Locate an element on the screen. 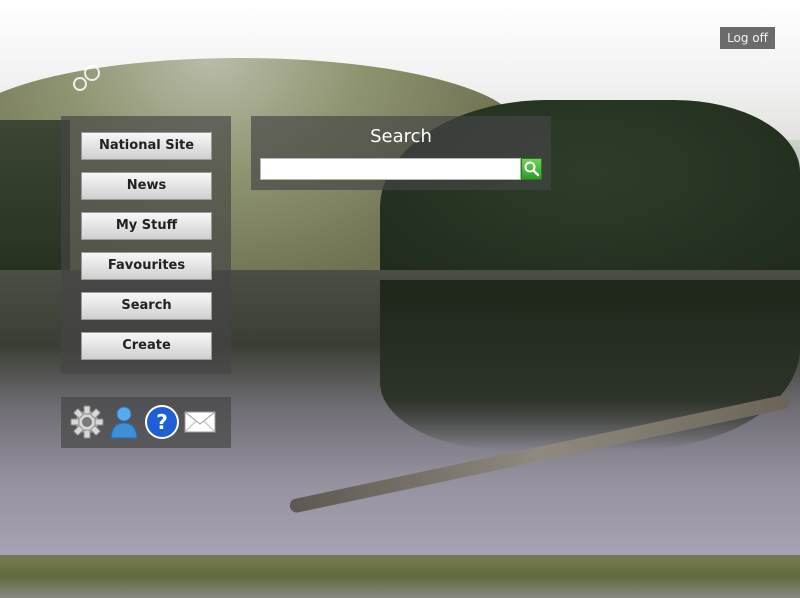  logoff-button: Log off is located at coordinates (747, 38).